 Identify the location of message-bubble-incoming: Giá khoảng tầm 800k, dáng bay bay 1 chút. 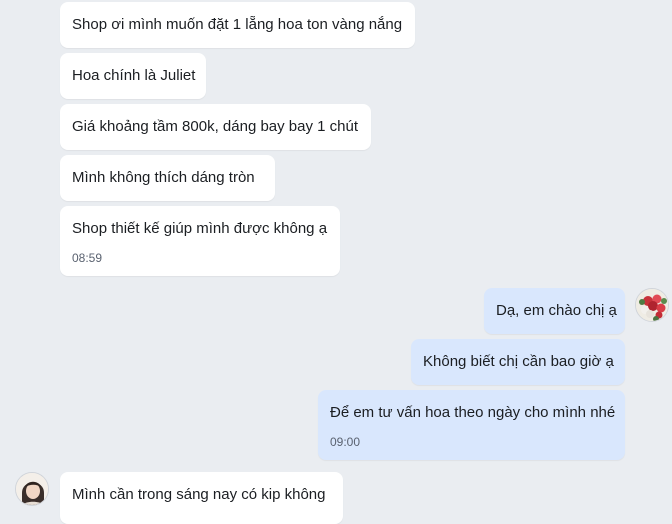
(215, 127).